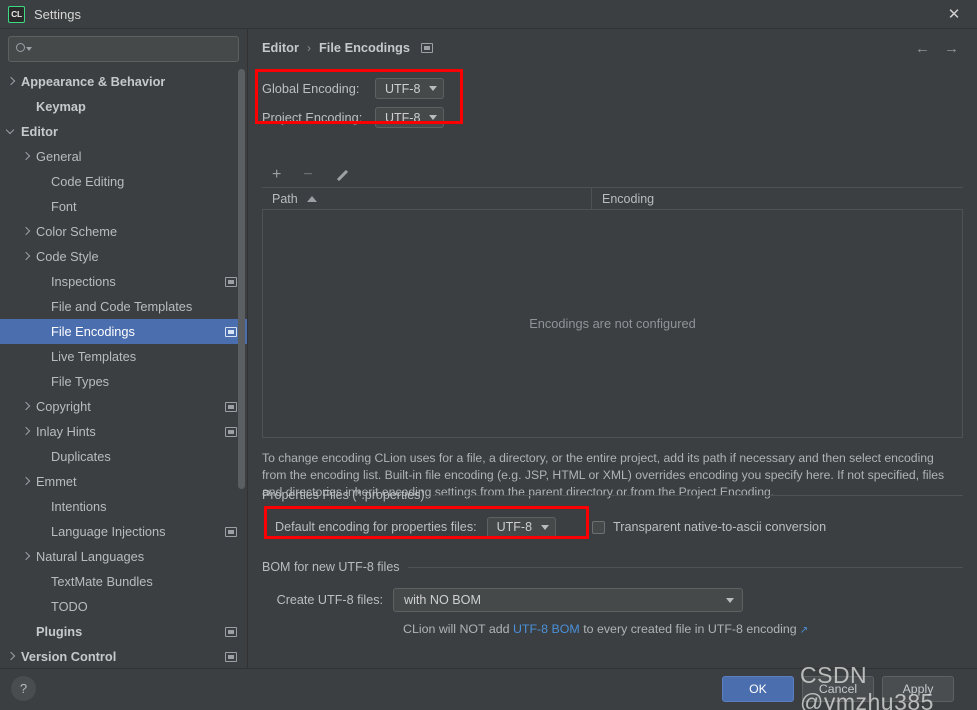 Image resolution: width=977 pixels, height=710 pixels. What do you see at coordinates (79, 506) in the screenshot?
I see `sidebar-item-label: Intentions` at bounding box center [79, 506].